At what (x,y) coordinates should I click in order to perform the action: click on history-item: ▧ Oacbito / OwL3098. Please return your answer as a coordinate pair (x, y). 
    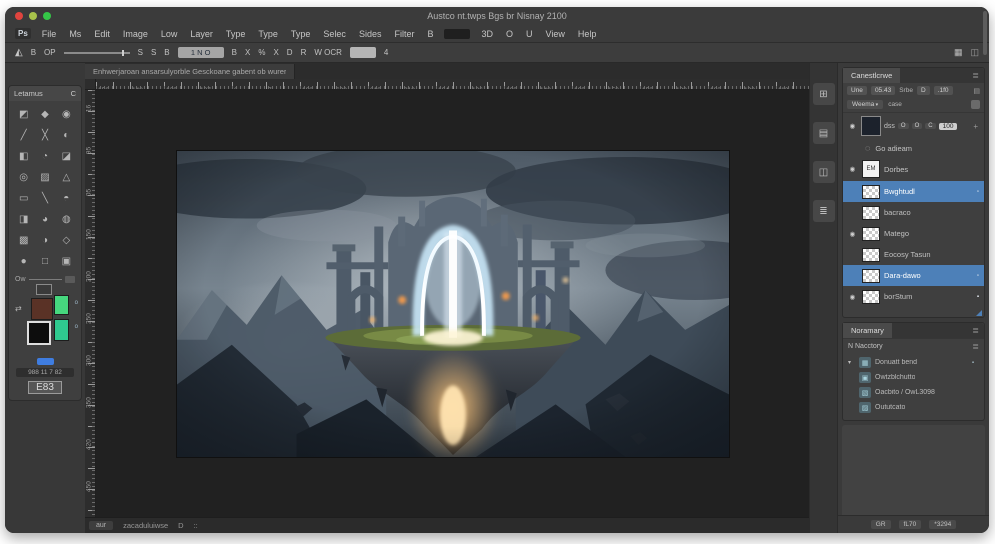
    Looking at the image, I should click on (913, 392).